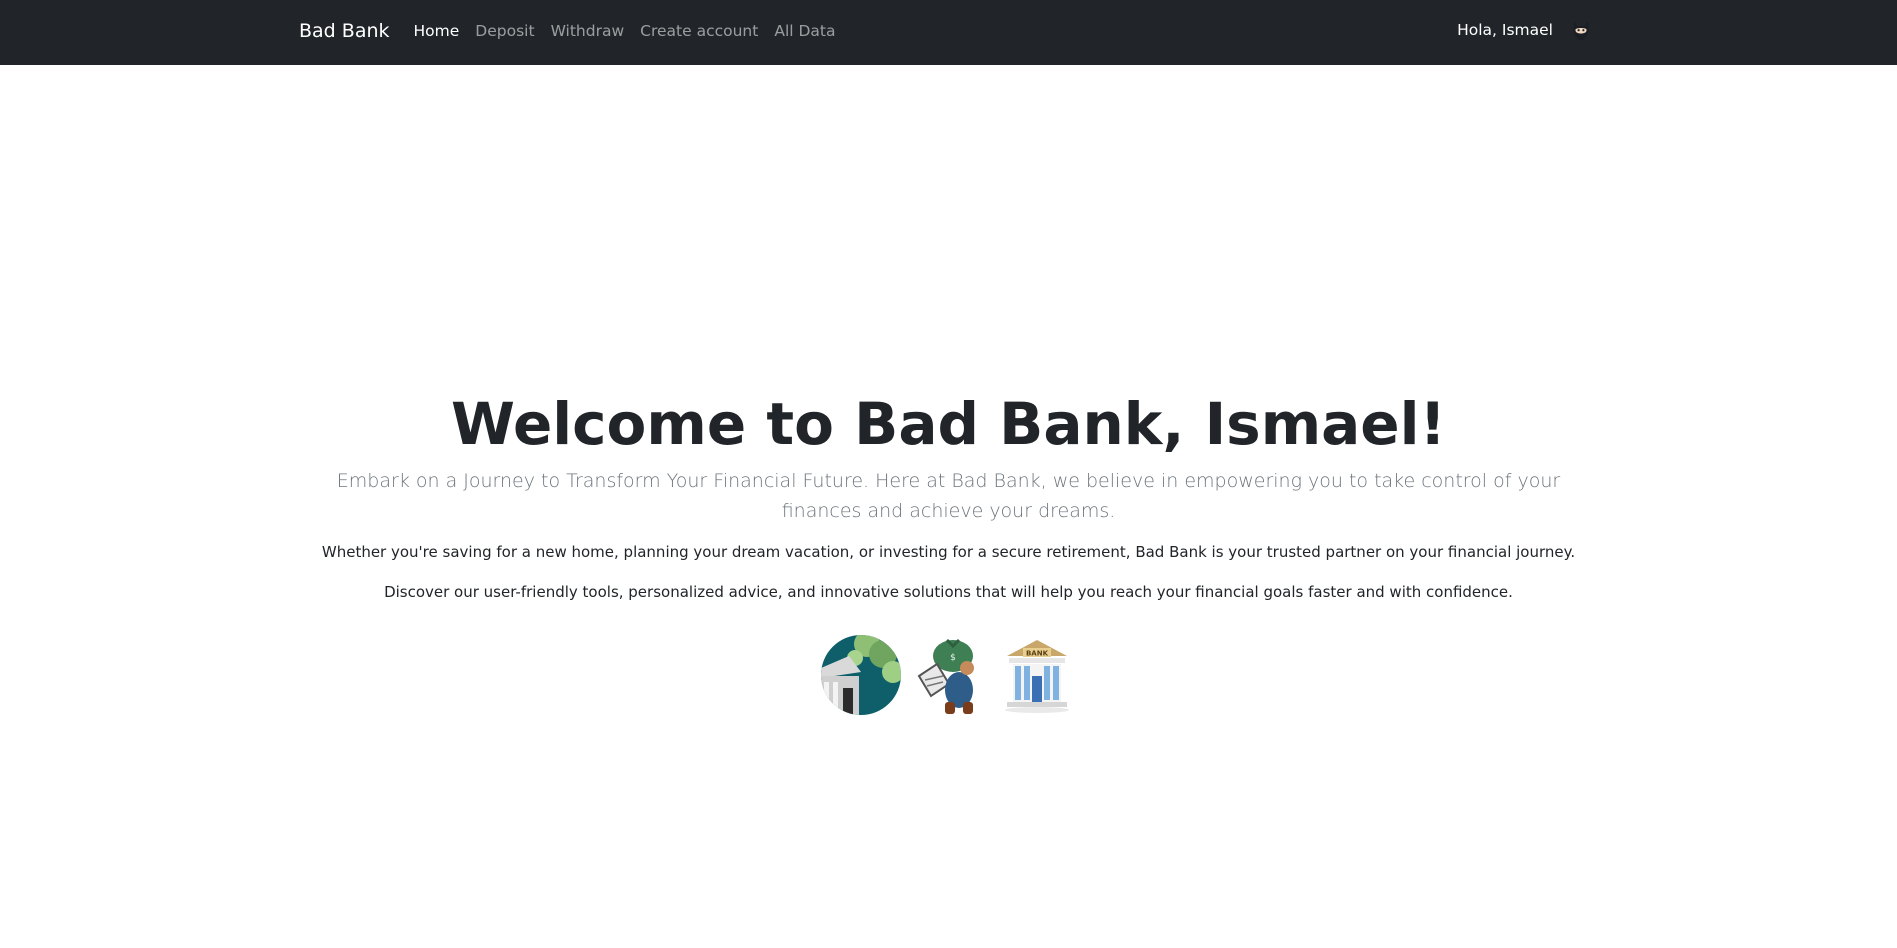 Image resolution: width=1897 pixels, height=948 pixels. Describe the element at coordinates (699, 31) in the screenshot. I see `nav-link-create-account: Create account` at that location.